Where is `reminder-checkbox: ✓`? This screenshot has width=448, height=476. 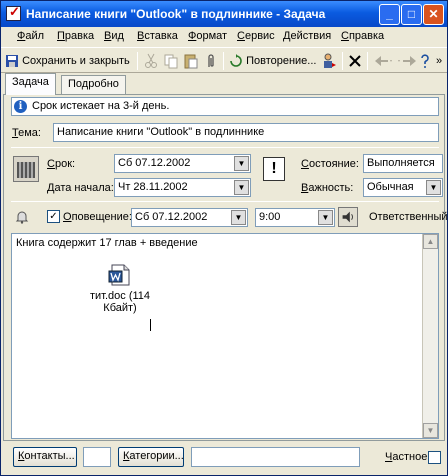 reminder-checkbox: ✓ is located at coordinates (53, 216).